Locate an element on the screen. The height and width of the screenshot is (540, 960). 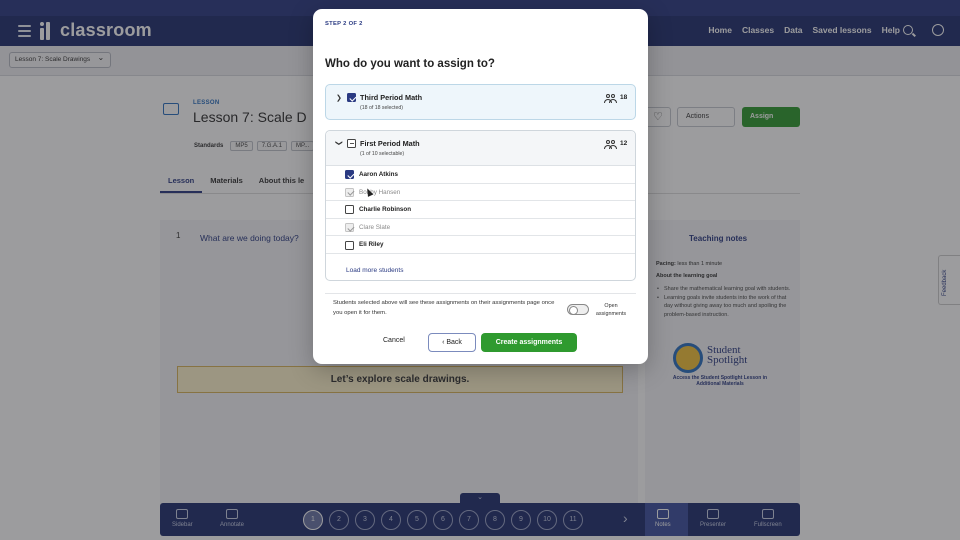
student-row: Eli Riley is located at coordinates (480, 245).